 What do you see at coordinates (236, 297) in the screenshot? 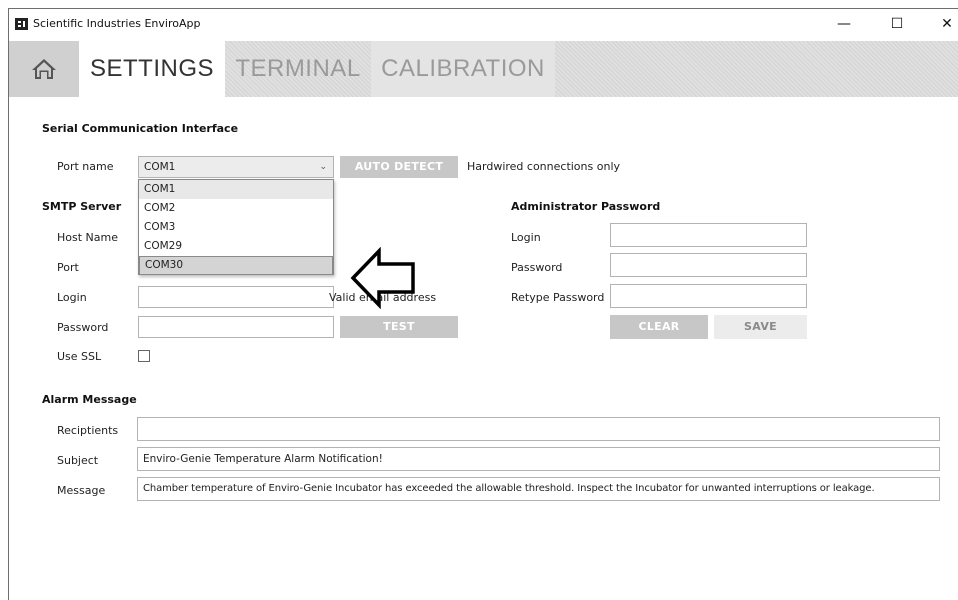
I see `smtp-login-field` at bounding box center [236, 297].